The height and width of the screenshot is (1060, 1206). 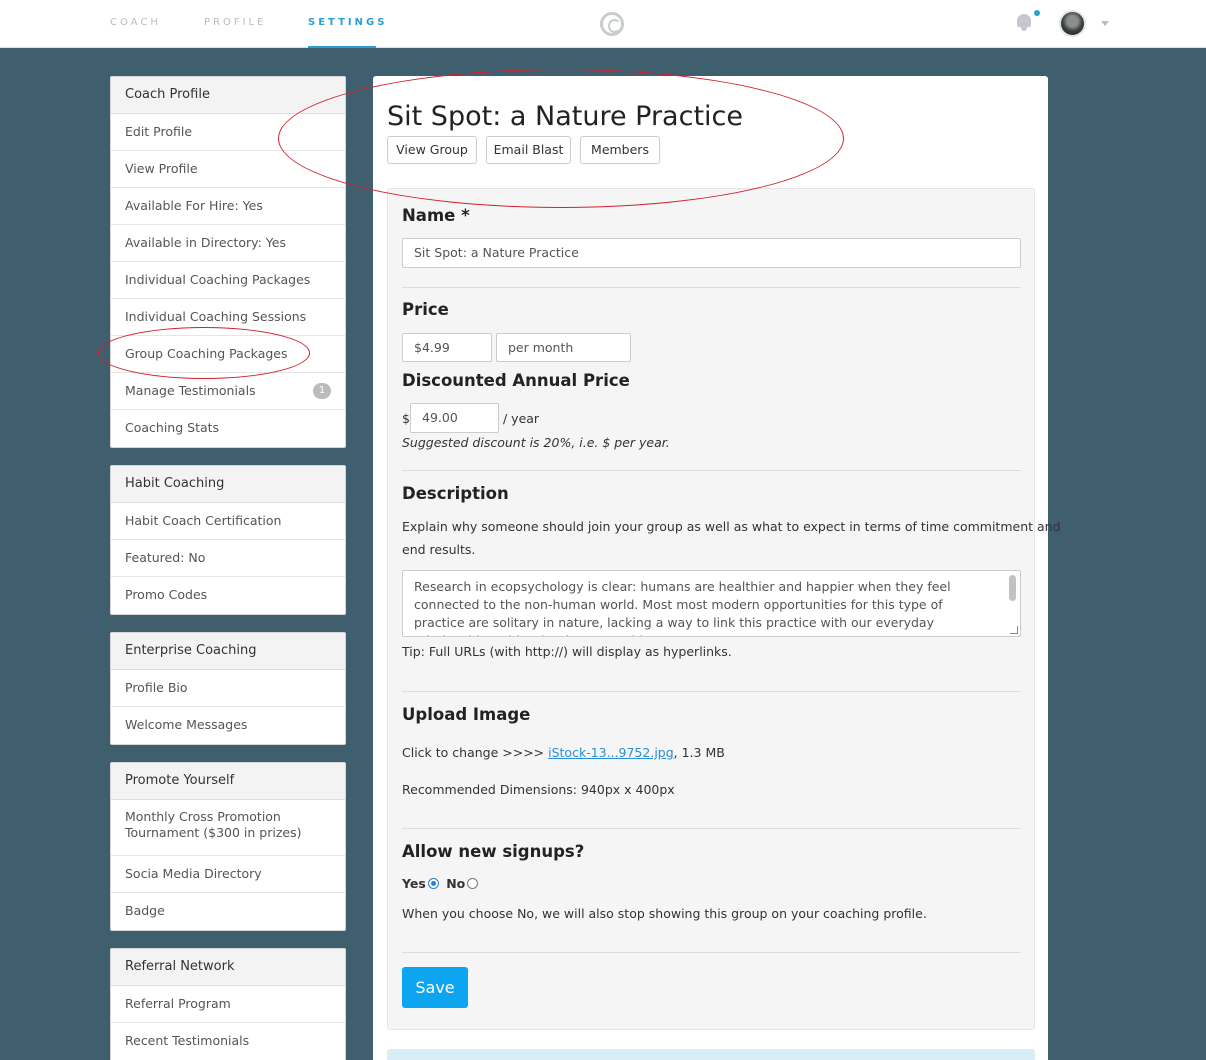 I want to click on bell-body, so click(x=1024, y=20).